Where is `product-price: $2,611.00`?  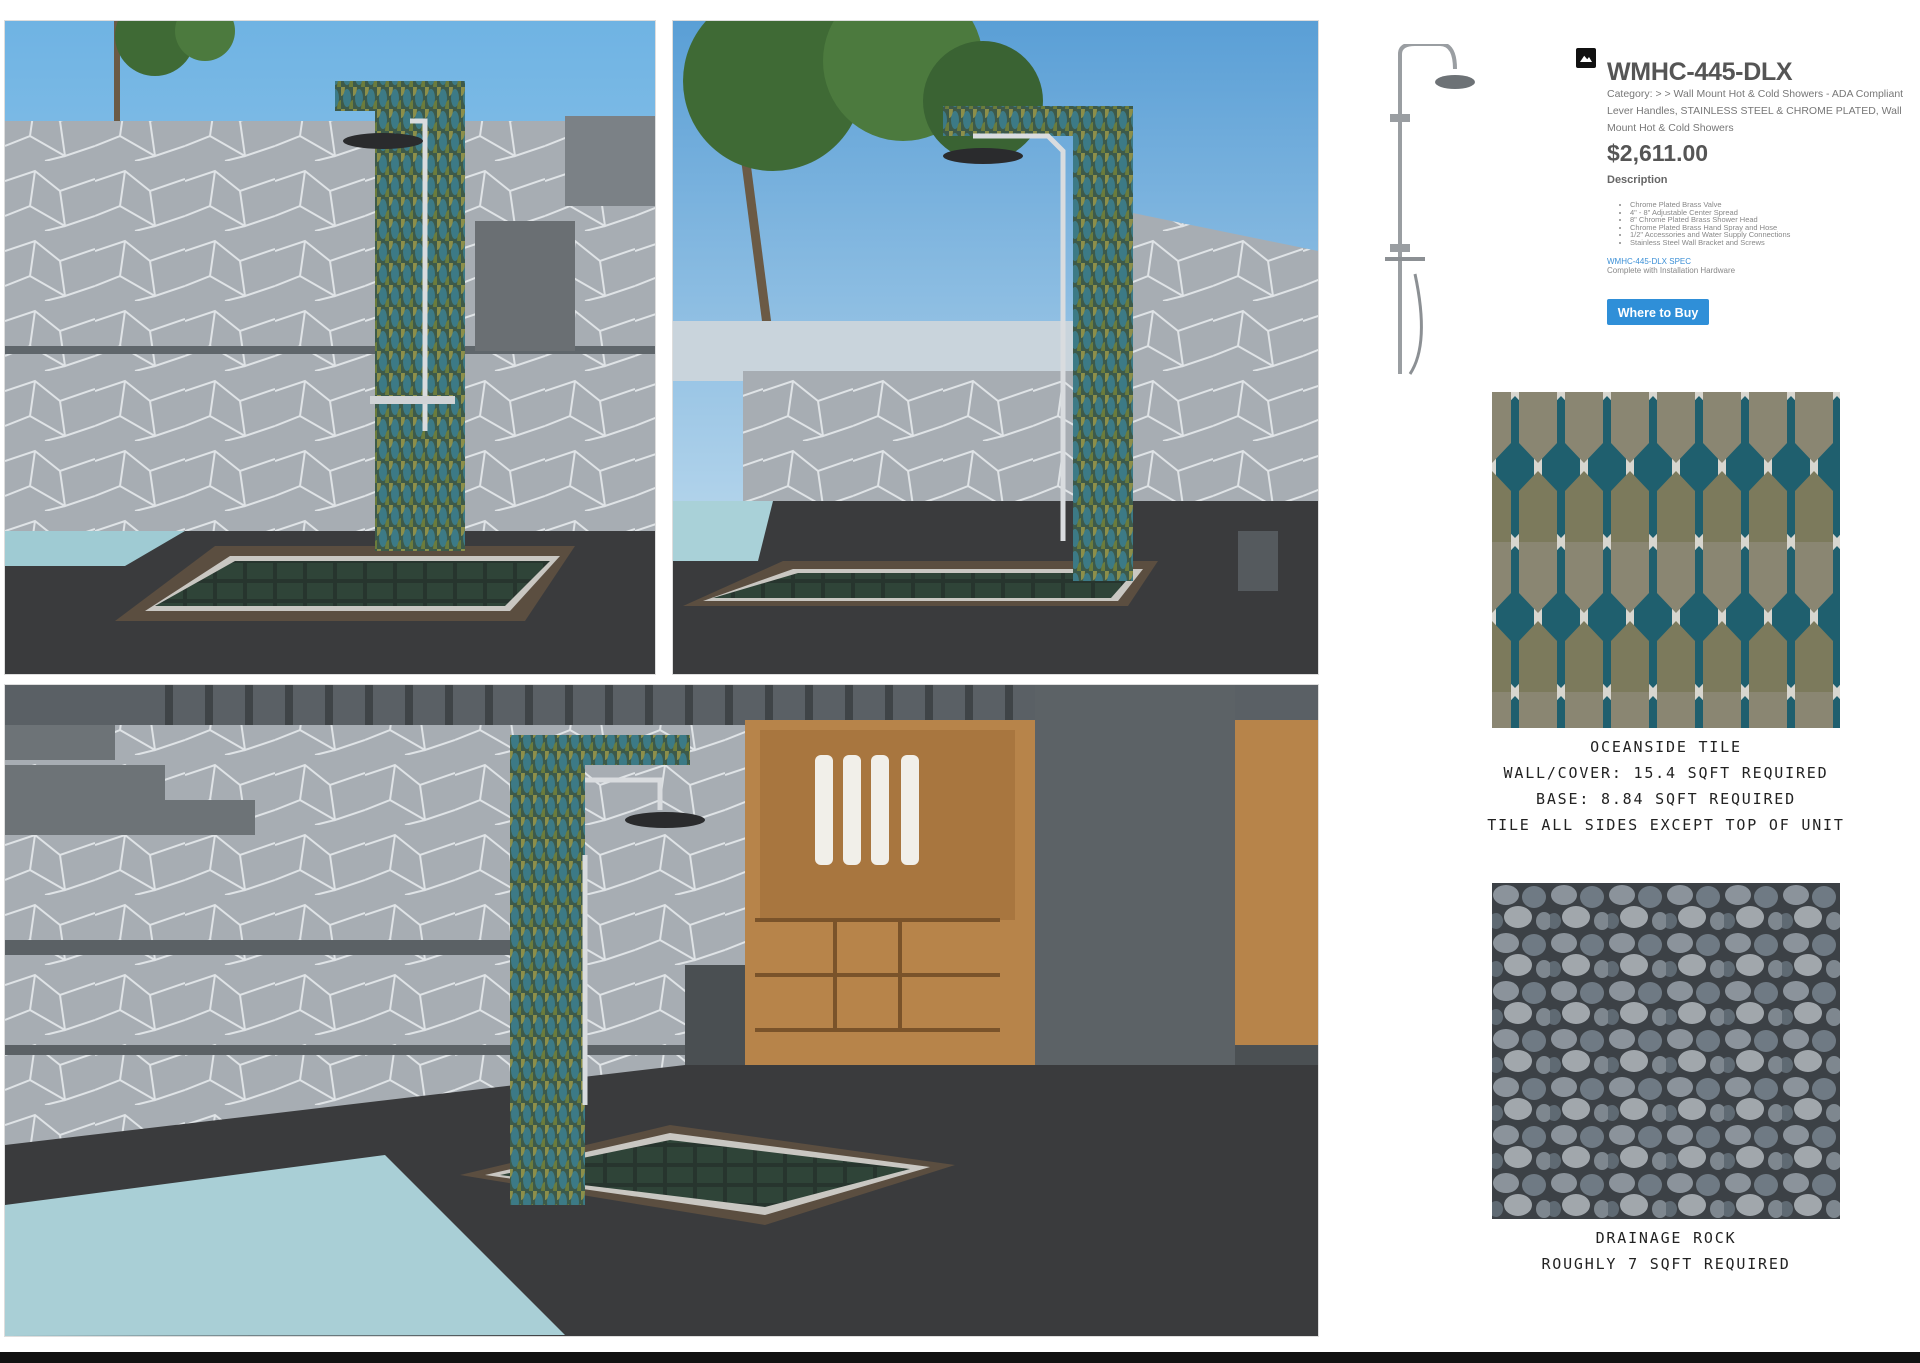
product-price: $2,611.00 is located at coordinates (1658, 153).